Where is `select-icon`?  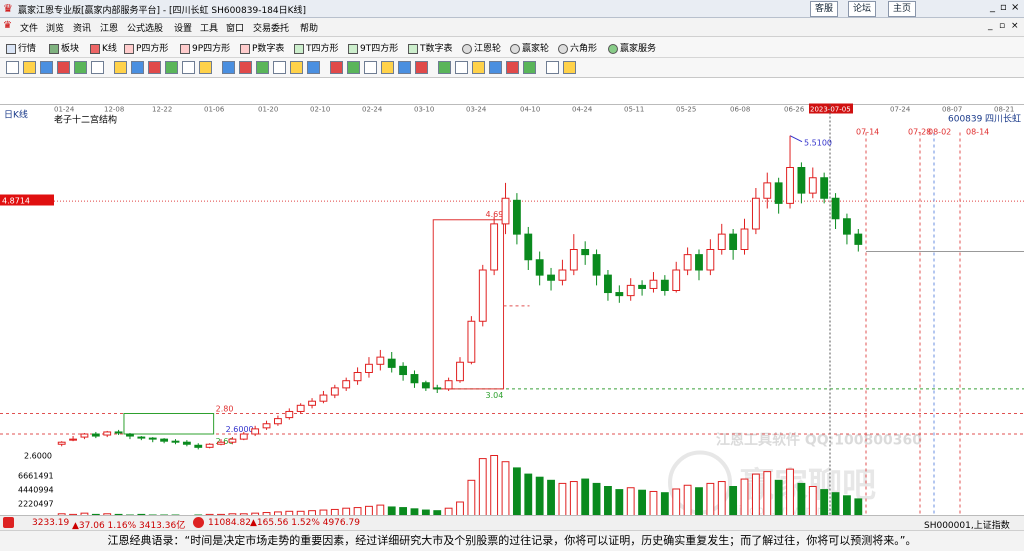 select-icon is located at coordinates (12, 67).